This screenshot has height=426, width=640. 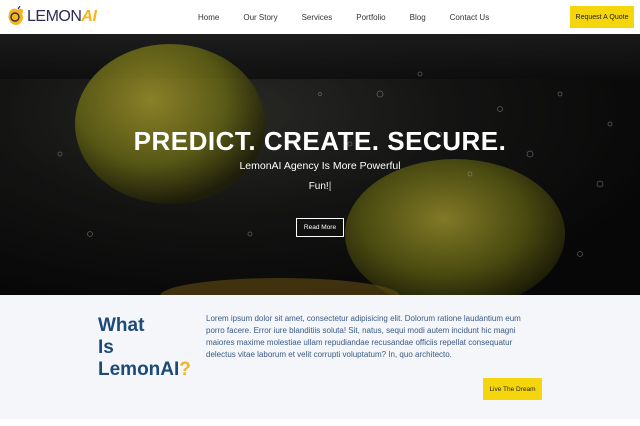 I want to click on lemon-logo-icon, so click(x=16, y=15).